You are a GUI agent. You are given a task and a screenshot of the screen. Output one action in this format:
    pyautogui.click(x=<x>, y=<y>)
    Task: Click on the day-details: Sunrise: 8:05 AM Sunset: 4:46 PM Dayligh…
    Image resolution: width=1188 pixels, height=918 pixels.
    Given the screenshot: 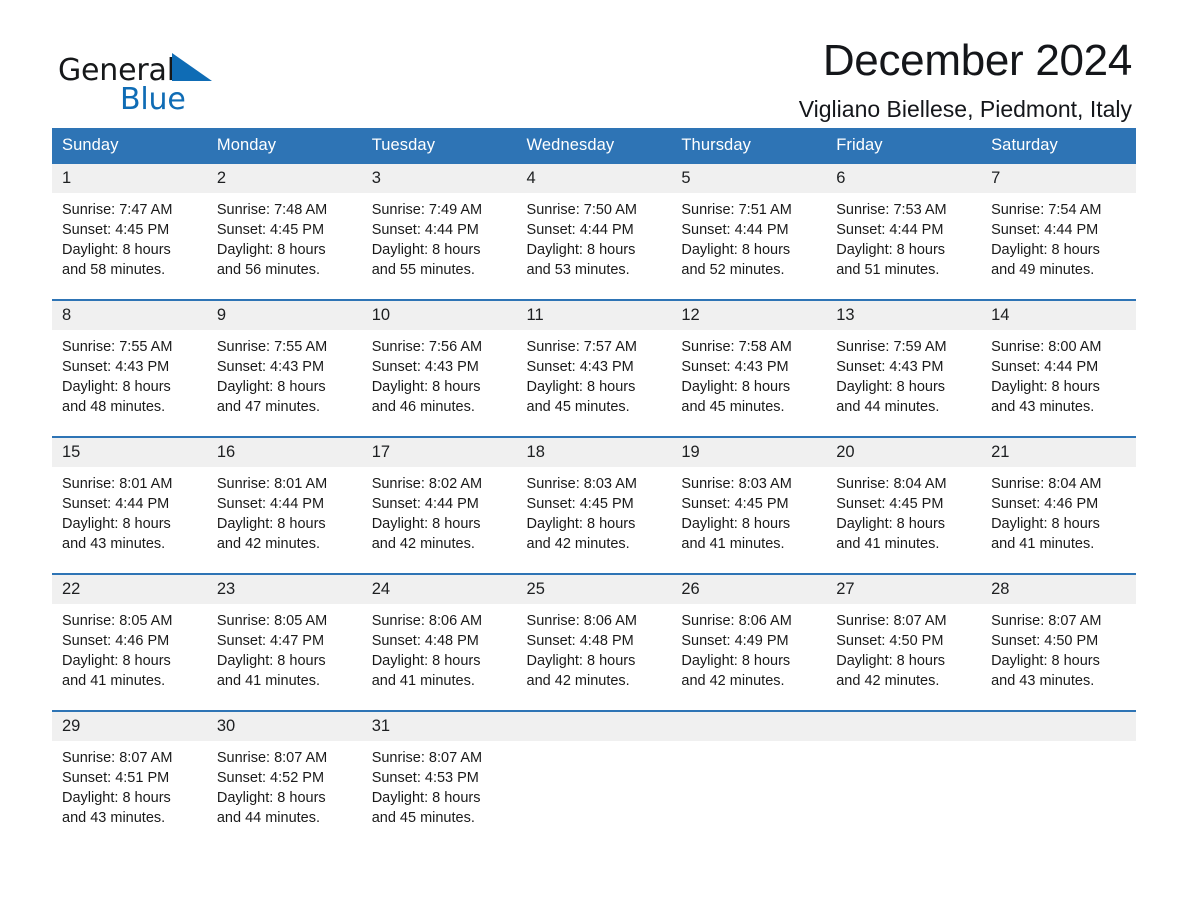 What is the action you would take?
    pyautogui.click(x=129, y=647)
    